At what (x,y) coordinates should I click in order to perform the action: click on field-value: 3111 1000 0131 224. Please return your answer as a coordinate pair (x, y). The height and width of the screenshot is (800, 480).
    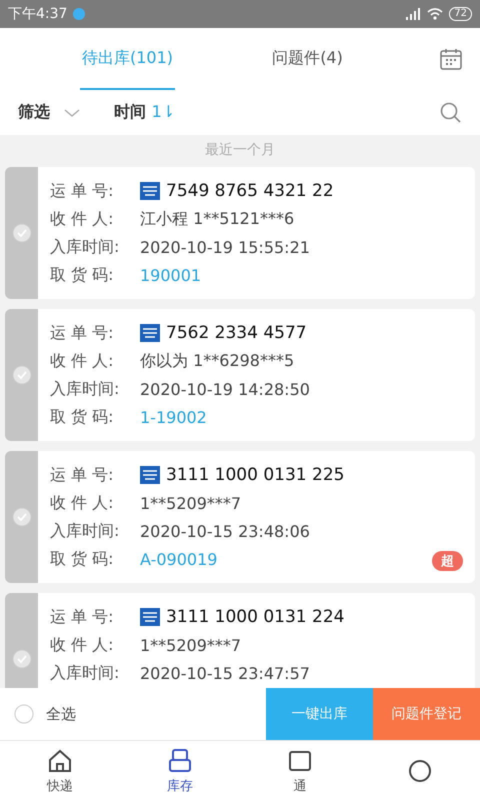
    Looking at the image, I should click on (255, 617).